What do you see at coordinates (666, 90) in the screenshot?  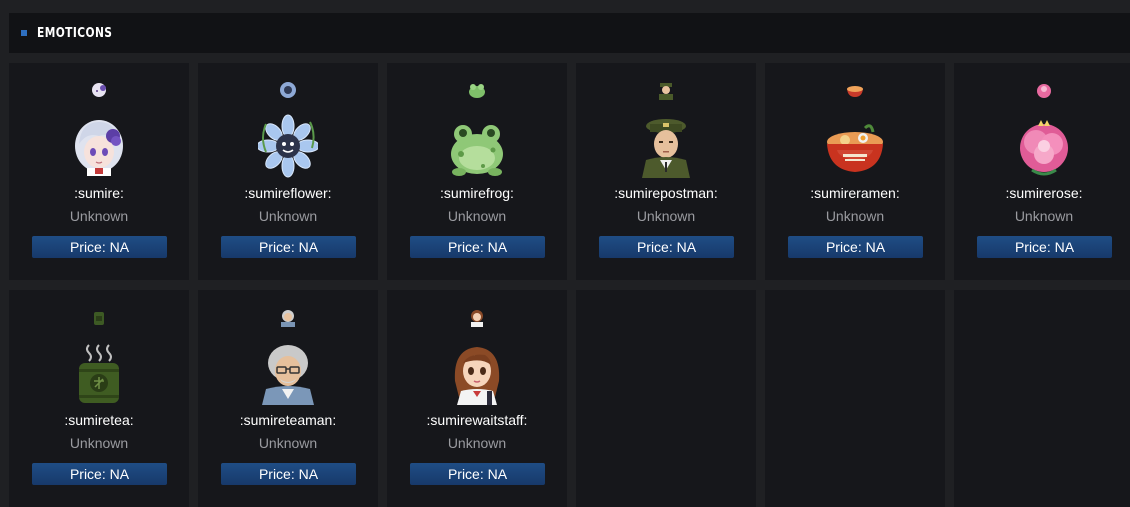 I see `sumirepostman-small-icon` at bounding box center [666, 90].